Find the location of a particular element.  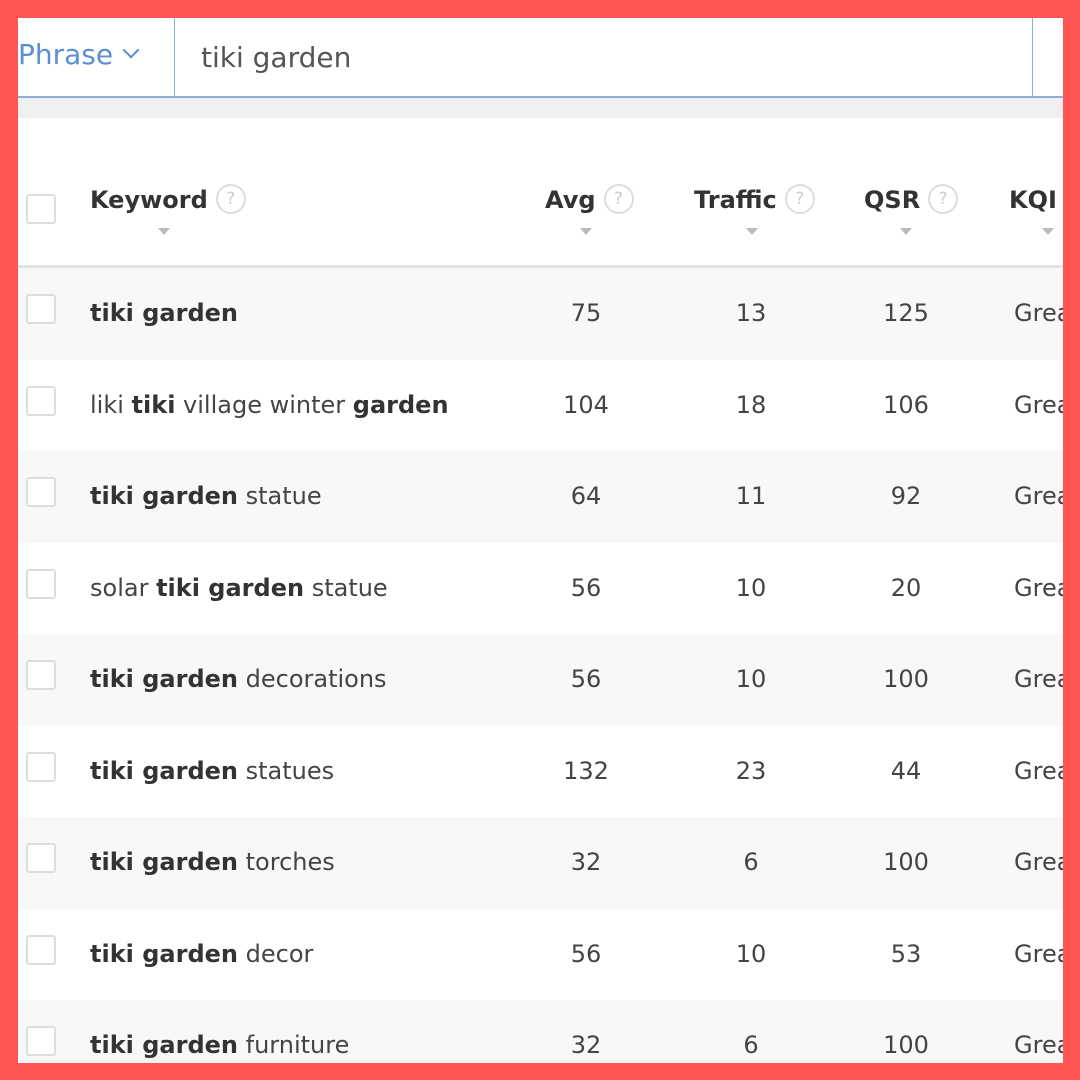

table-row: tiki garden torches 32 6 100 Great is located at coordinates (540, 863).